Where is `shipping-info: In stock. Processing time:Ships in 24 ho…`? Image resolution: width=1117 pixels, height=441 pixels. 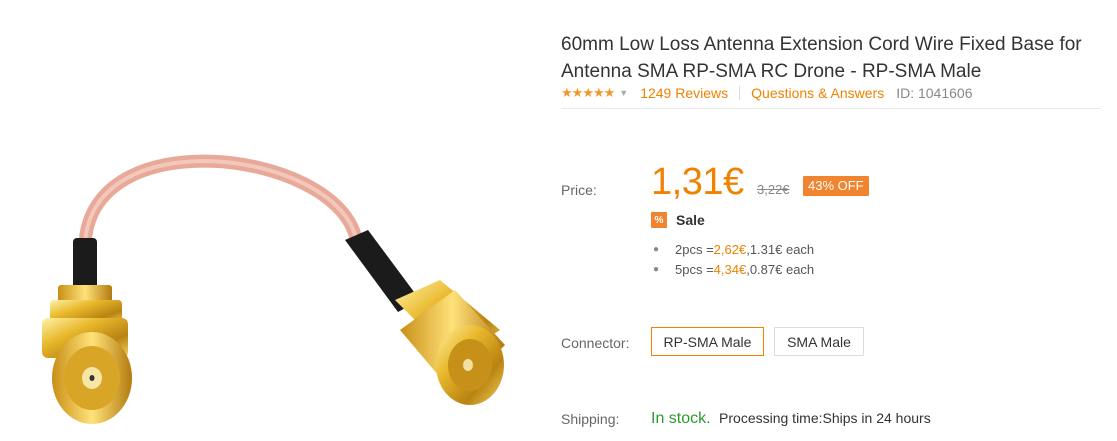 shipping-info: In stock. Processing time:Ships in 24 ho… is located at coordinates (791, 419).